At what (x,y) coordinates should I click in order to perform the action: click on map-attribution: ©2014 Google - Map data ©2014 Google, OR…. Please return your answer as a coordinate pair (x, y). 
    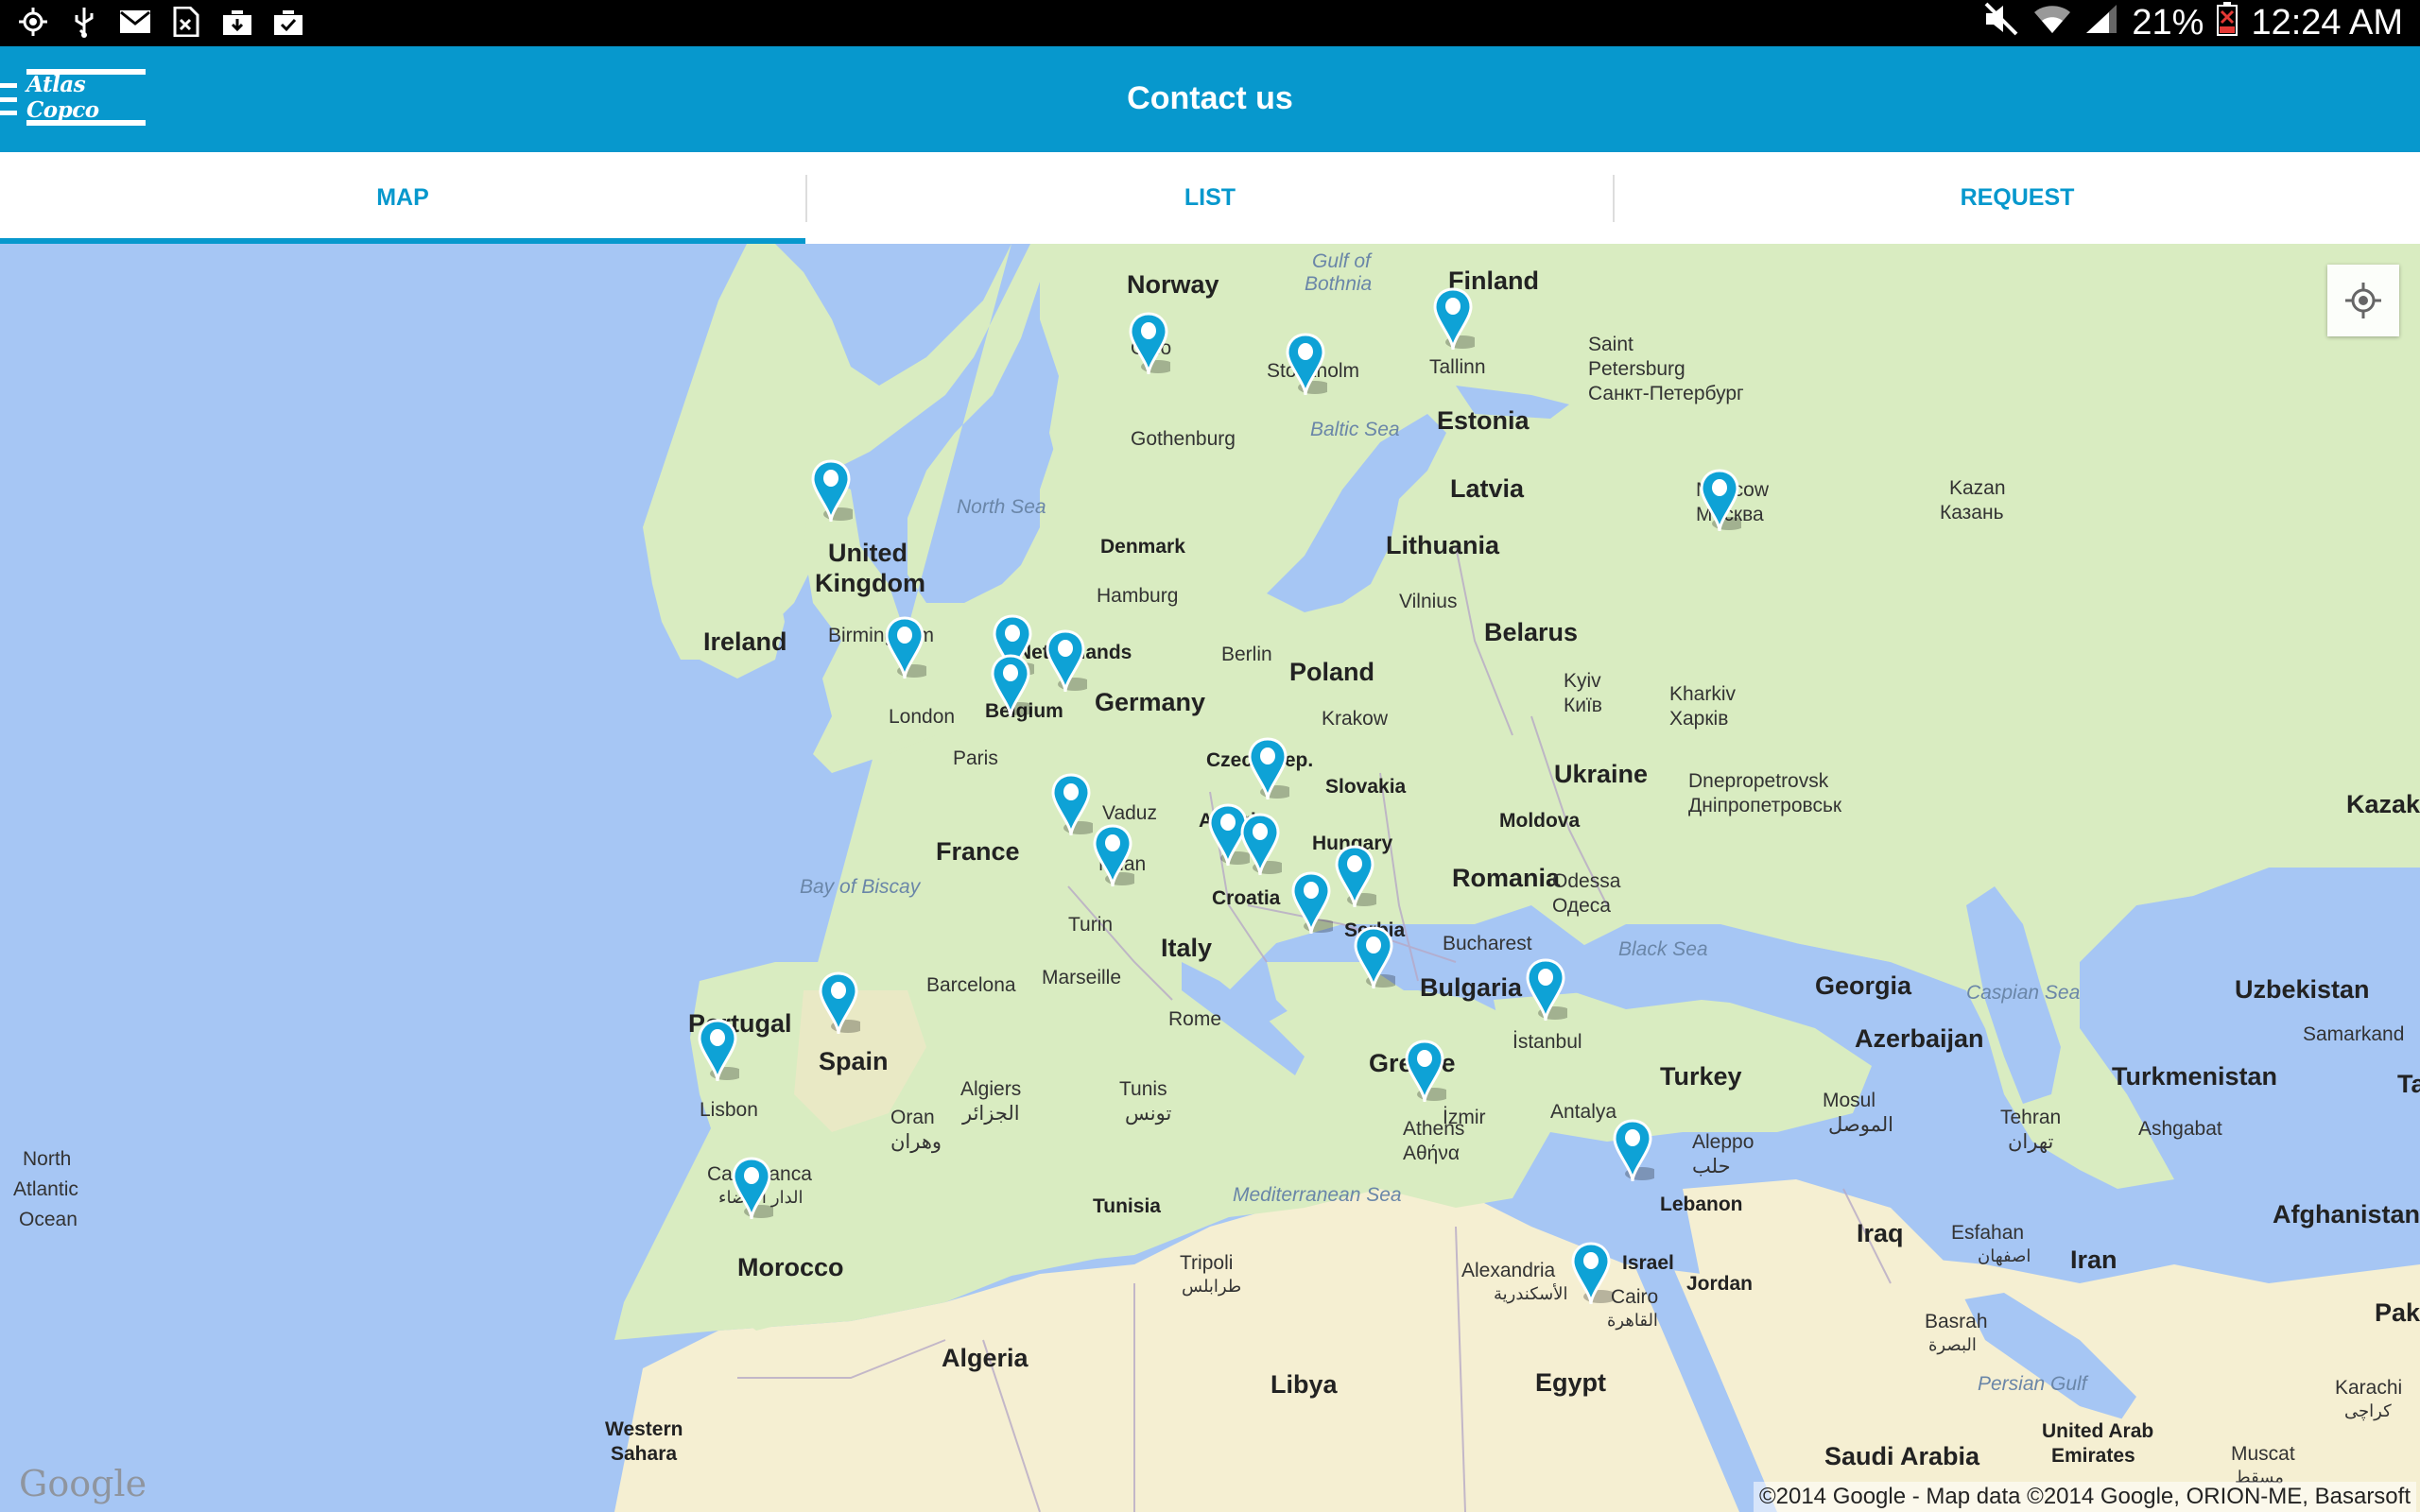
    Looking at the image, I should click on (2084, 1497).